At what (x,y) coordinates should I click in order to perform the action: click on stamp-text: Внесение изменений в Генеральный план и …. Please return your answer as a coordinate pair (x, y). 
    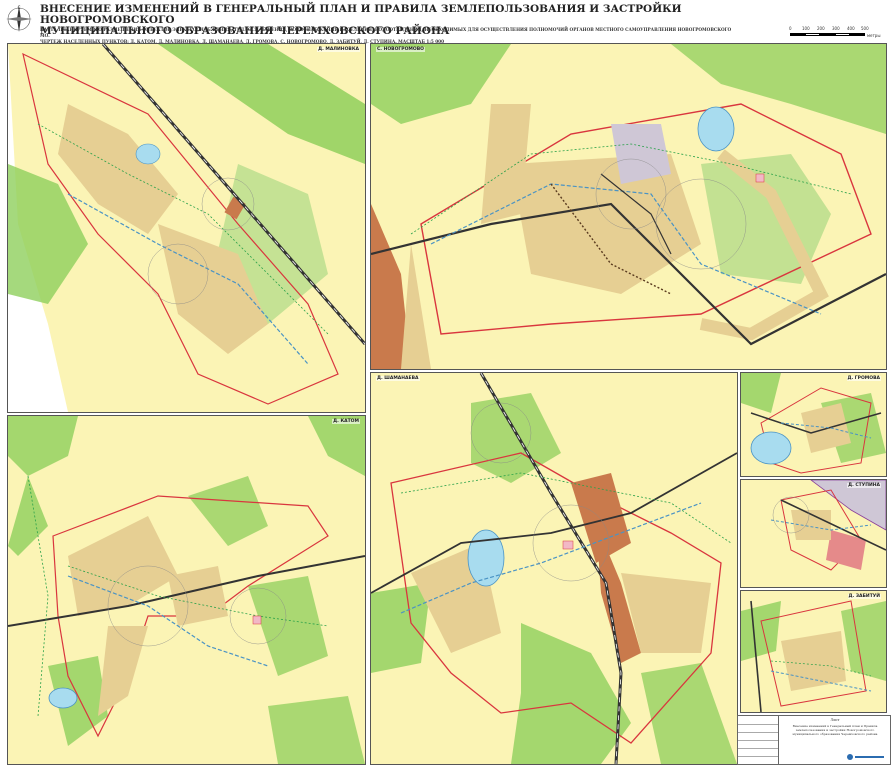
    Looking at the image, I should click on (835, 730).